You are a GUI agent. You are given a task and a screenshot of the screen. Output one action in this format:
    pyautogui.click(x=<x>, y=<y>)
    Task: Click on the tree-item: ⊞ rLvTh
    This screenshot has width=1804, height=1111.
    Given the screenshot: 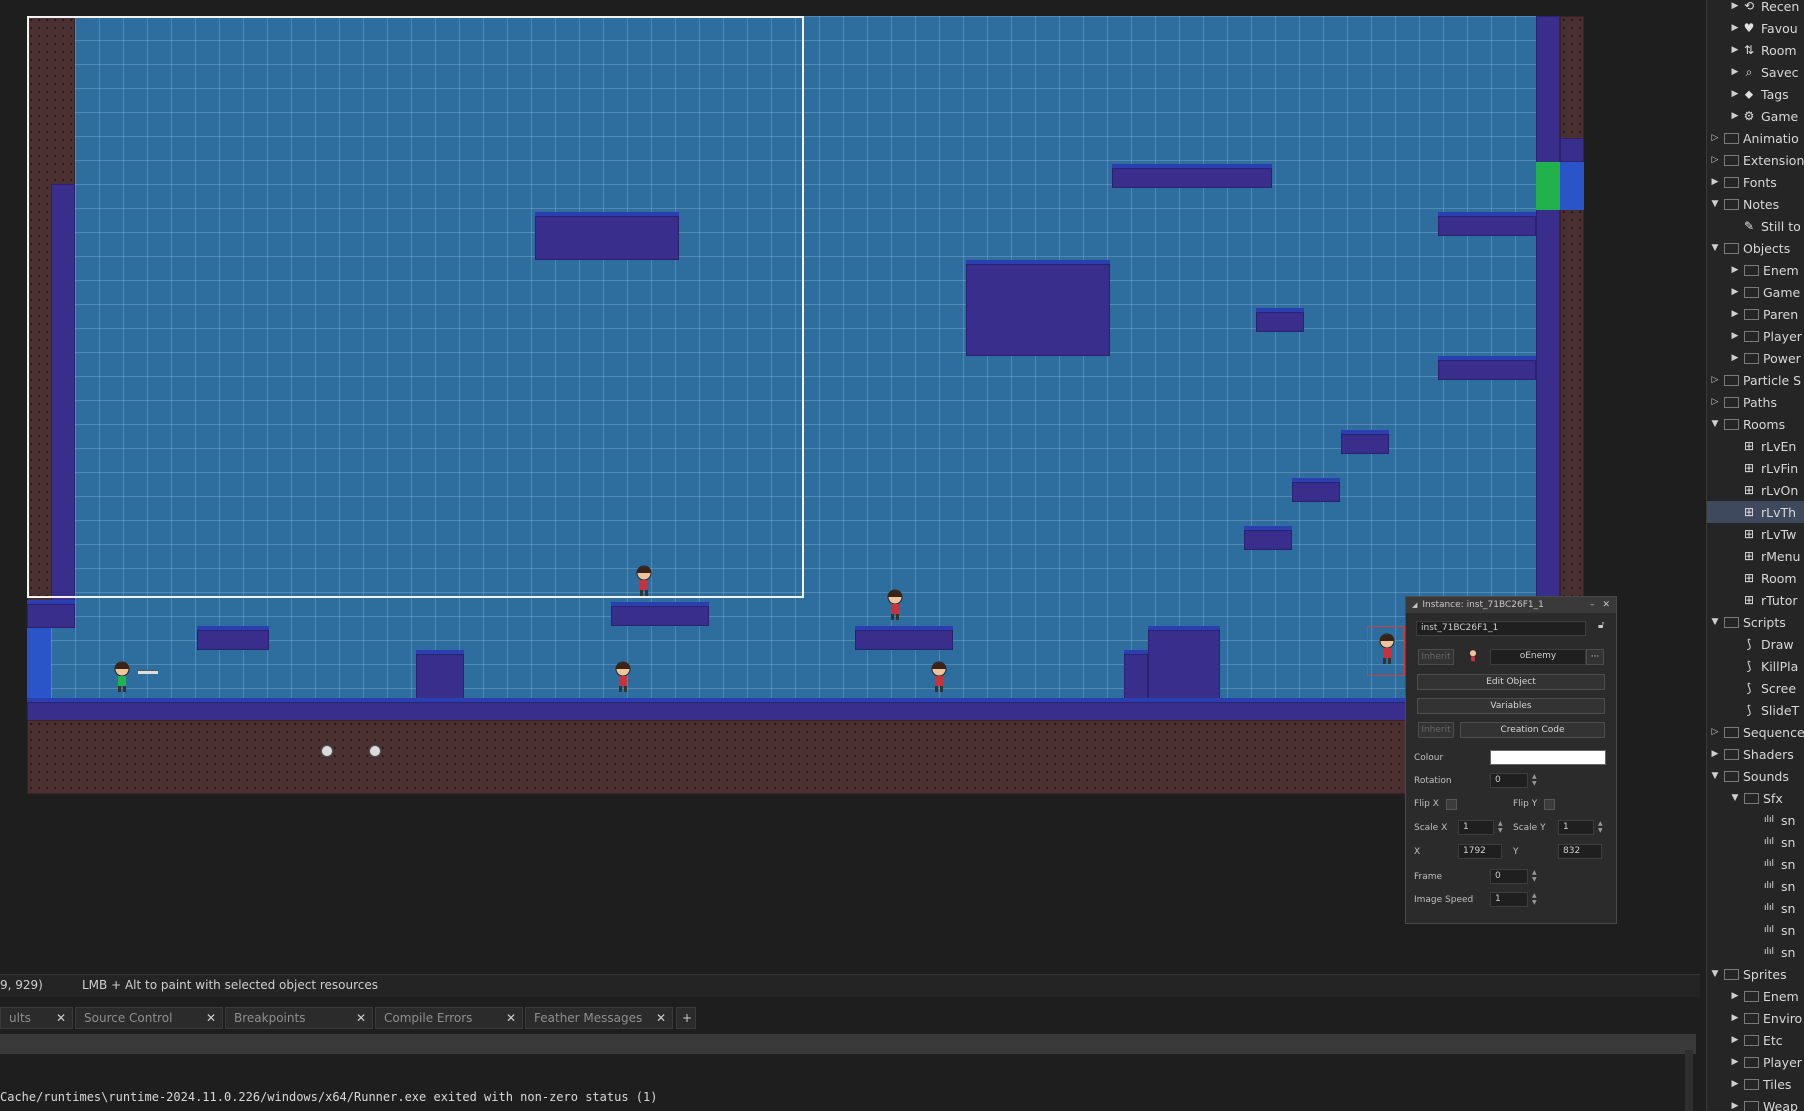 What is the action you would take?
    pyautogui.click(x=1755, y=512)
    